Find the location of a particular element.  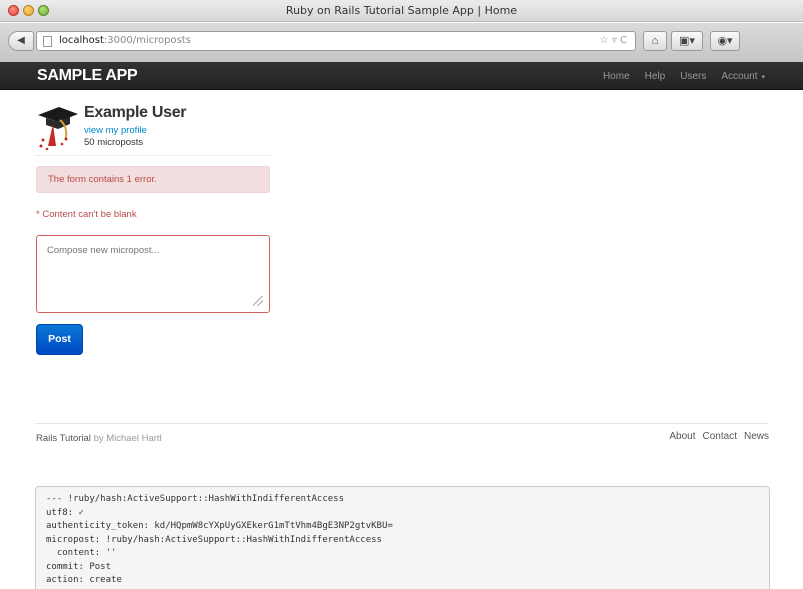

micropost-content-textarea is located at coordinates (153, 274).